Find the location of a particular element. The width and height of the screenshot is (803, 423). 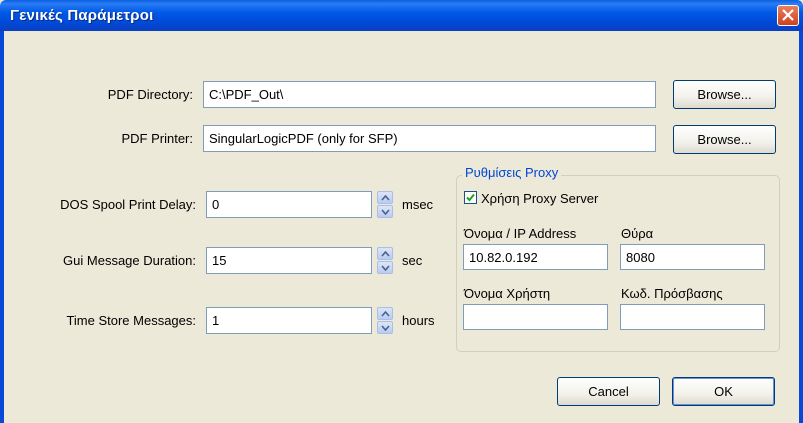

time-store-messages-label: Time Store Messages: is located at coordinates (131, 320).